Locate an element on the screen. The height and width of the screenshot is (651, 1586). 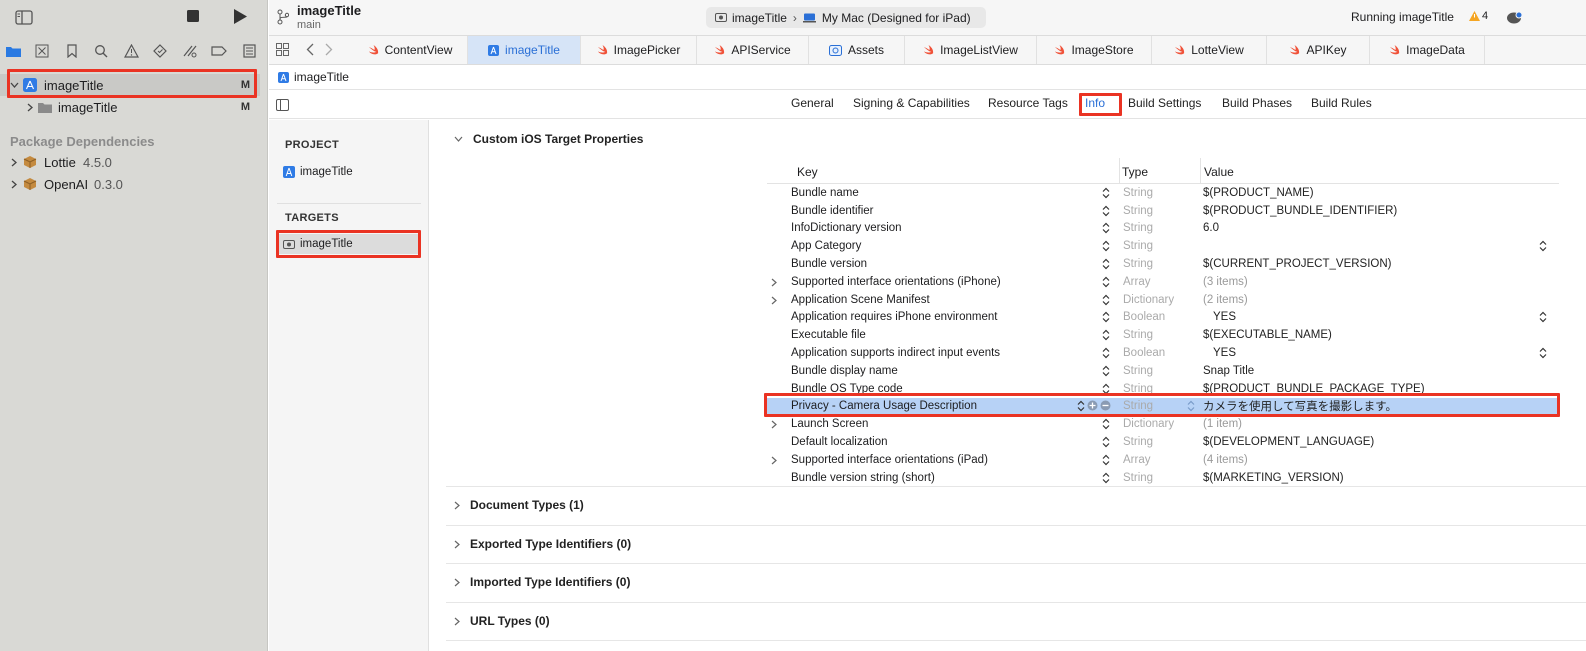
warning-badge: 4 is located at coordinates (1478, 16).